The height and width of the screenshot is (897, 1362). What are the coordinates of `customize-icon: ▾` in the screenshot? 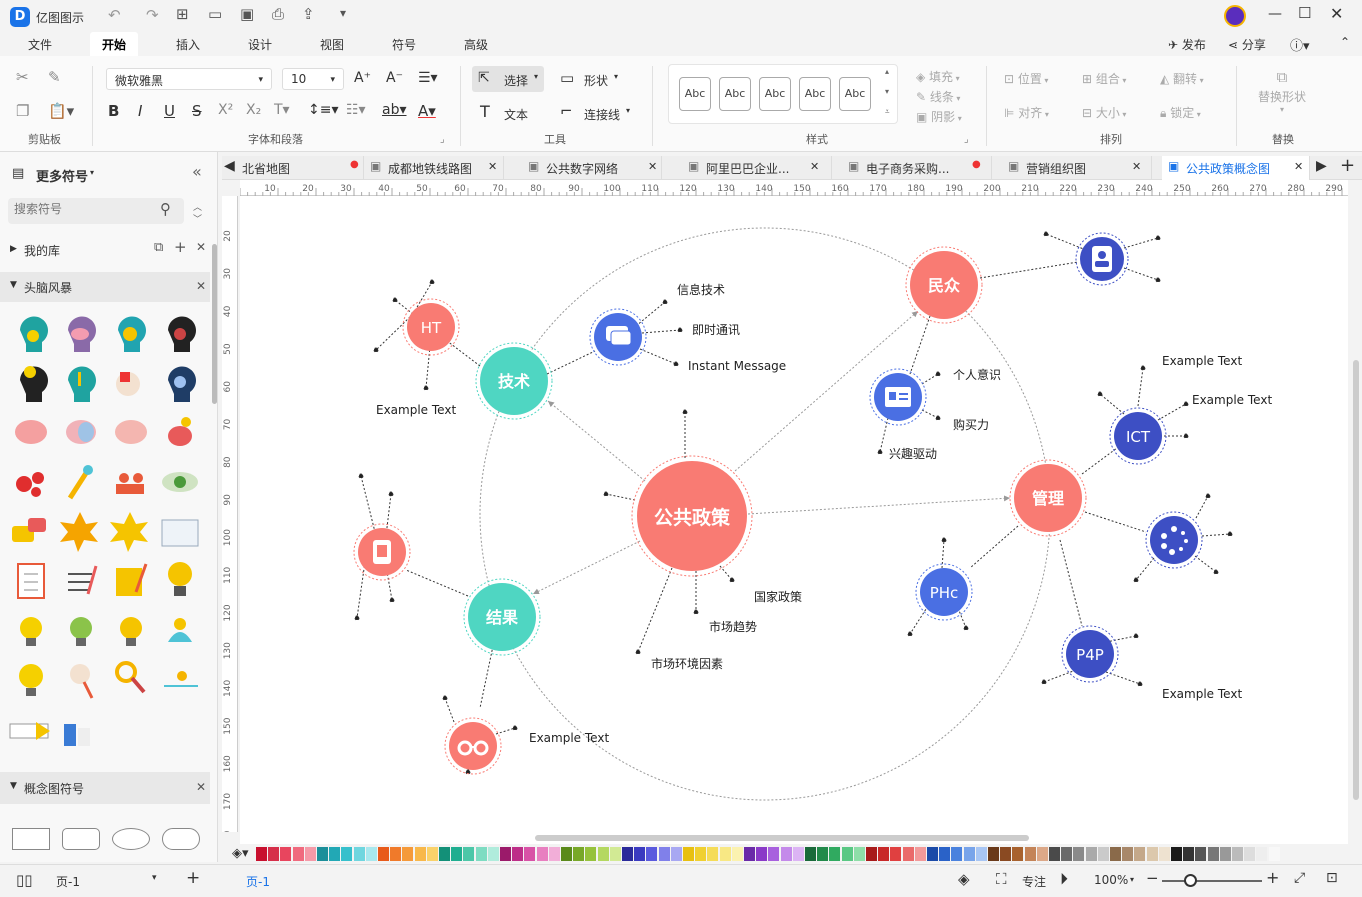 It's located at (343, 13).